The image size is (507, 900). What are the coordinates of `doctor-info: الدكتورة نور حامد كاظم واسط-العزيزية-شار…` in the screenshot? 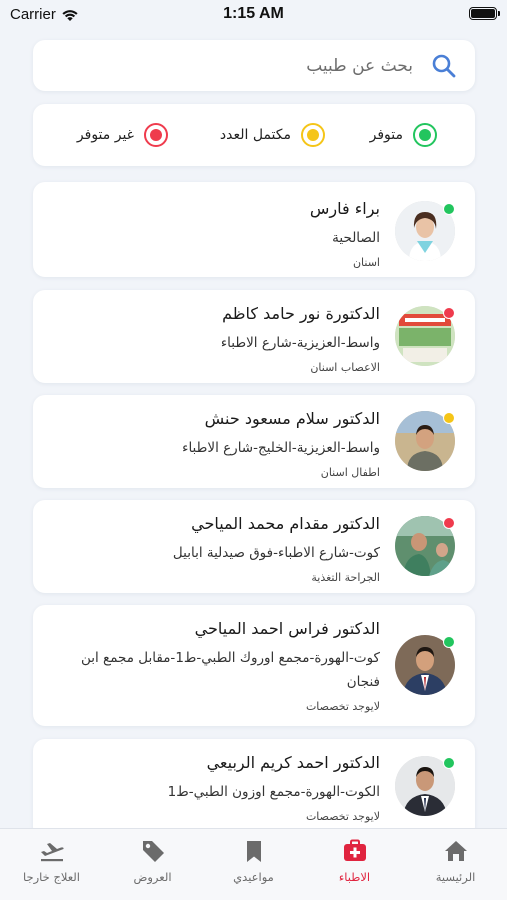 It's located at (212, 339).